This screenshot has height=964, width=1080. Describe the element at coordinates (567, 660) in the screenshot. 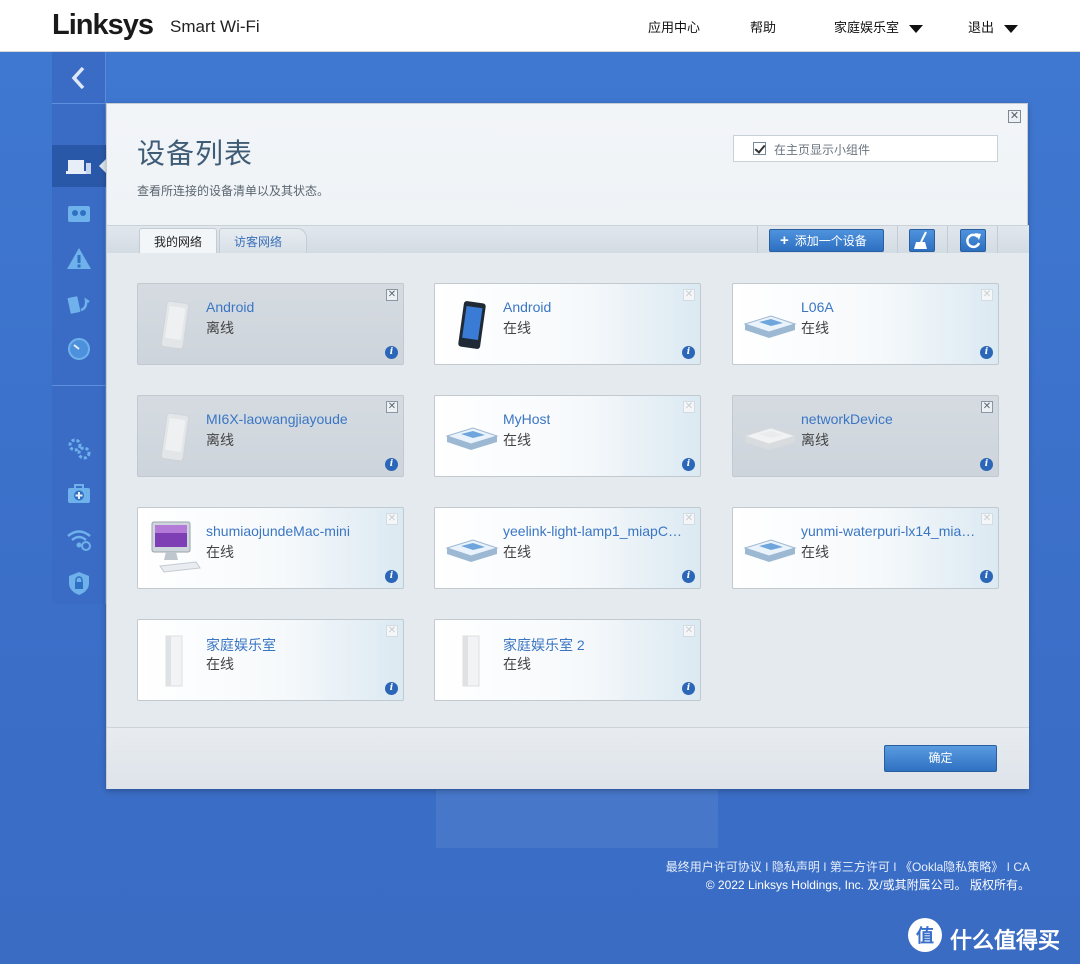

I see `device-card: 家庭娱乐室 2 在线 ✕ i` at that location.